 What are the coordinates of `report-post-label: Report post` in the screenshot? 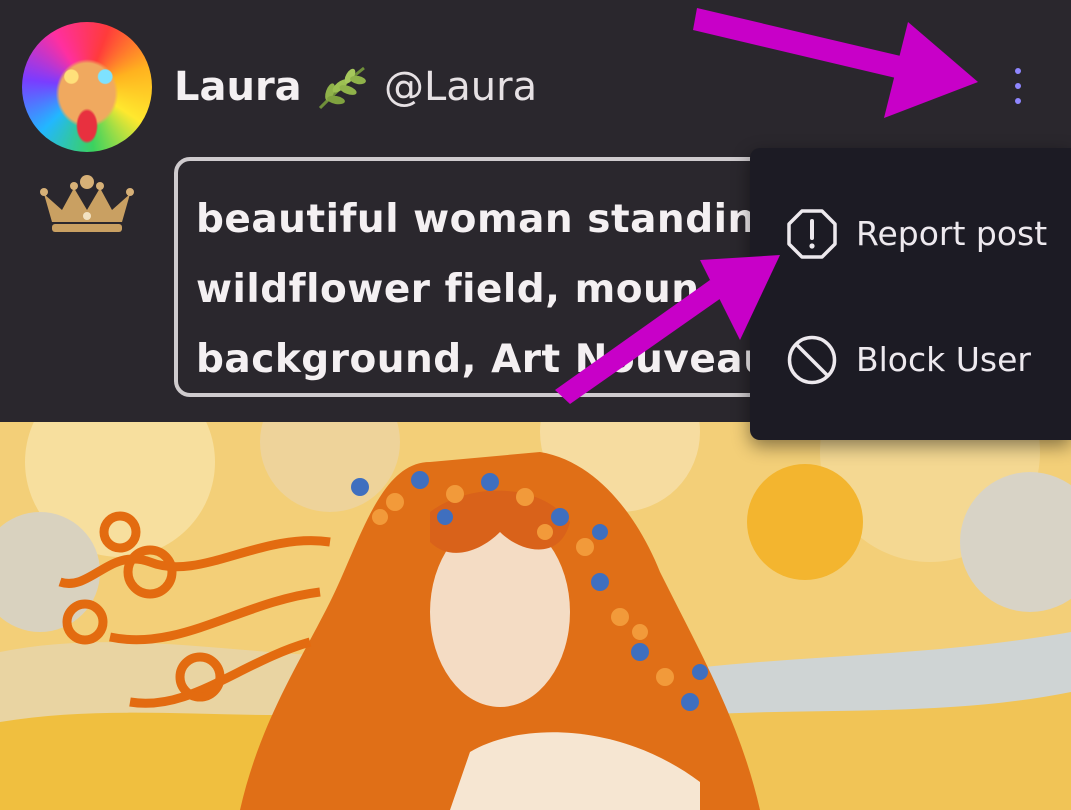 It's located at (952, 233).